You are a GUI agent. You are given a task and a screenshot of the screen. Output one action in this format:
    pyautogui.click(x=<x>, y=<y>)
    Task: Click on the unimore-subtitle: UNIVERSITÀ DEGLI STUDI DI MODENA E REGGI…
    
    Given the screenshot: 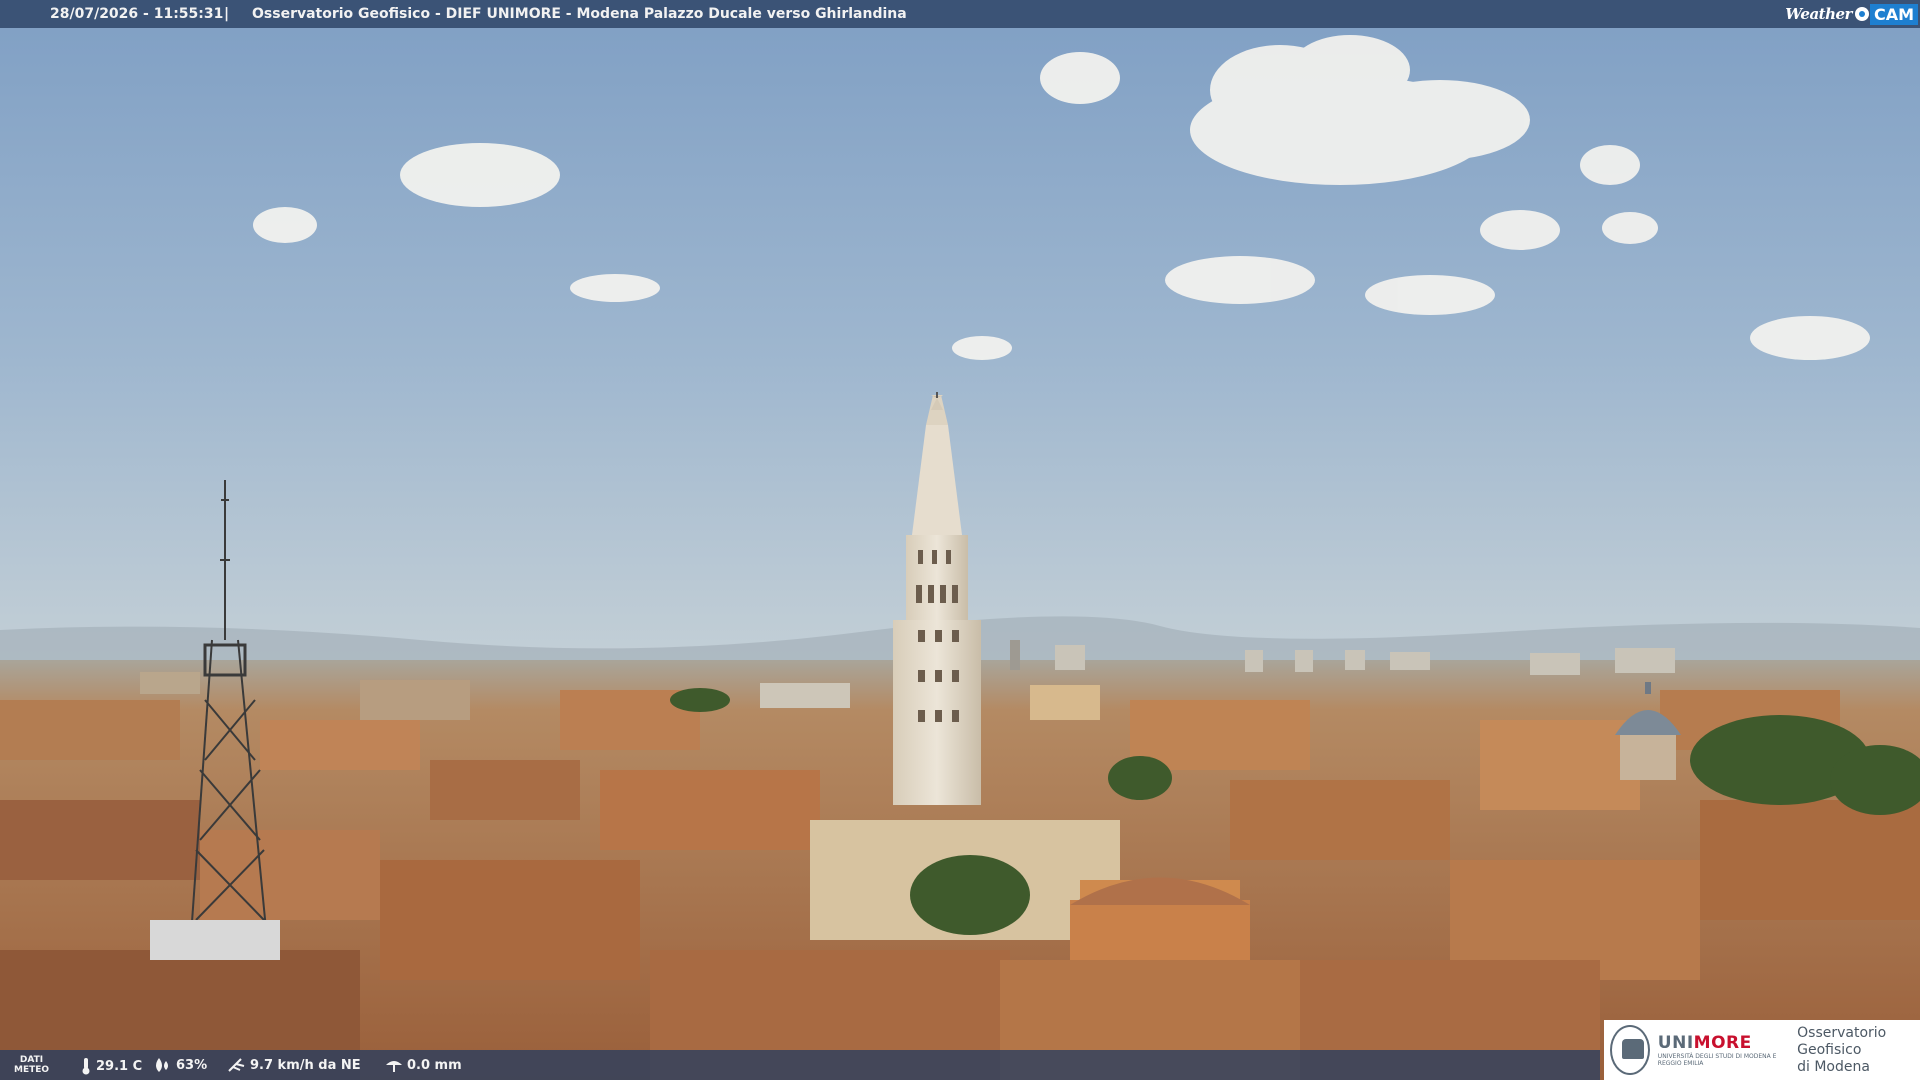 What is the action you would take?
    pyautogui.click(x=1717, y=1060)
    